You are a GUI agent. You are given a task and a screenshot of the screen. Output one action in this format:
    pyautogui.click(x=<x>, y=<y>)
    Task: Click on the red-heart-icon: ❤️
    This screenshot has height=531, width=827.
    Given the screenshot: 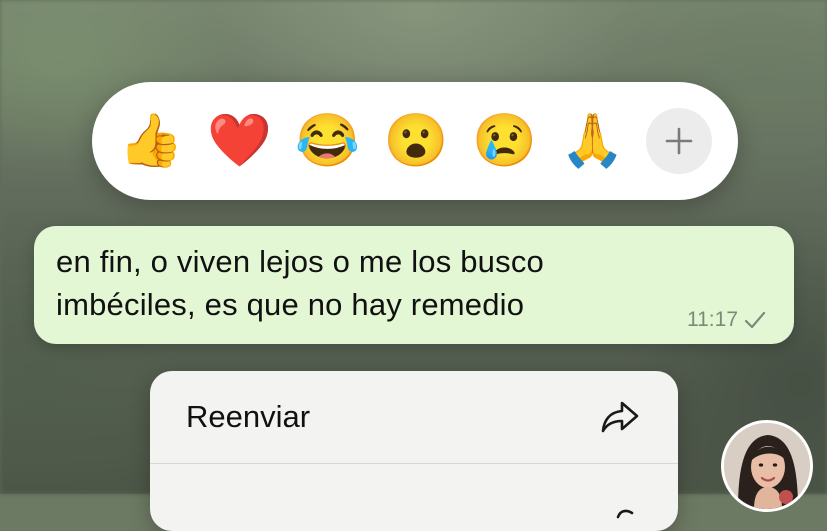 What is the action you would take?
    pyautogui.click(x=239, y=141)
    